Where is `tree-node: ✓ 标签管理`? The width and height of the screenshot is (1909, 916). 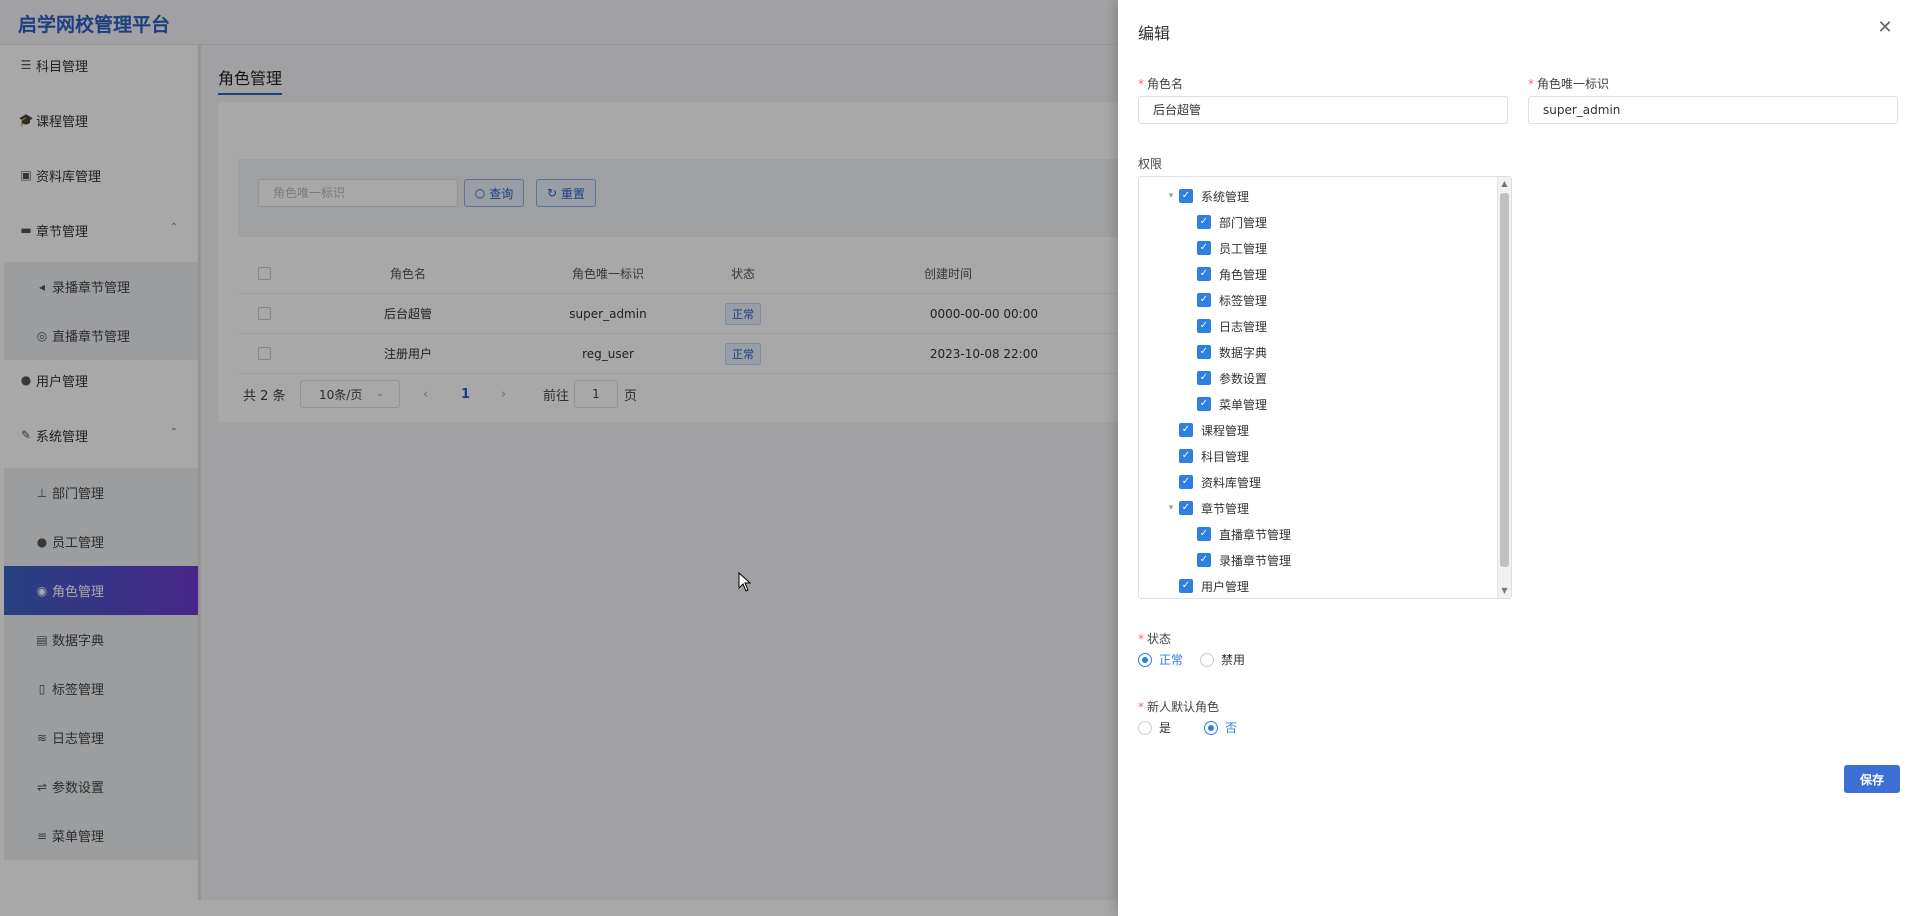
tree-node: ✓ 标签管理 is located at coordinates (1224, 300).